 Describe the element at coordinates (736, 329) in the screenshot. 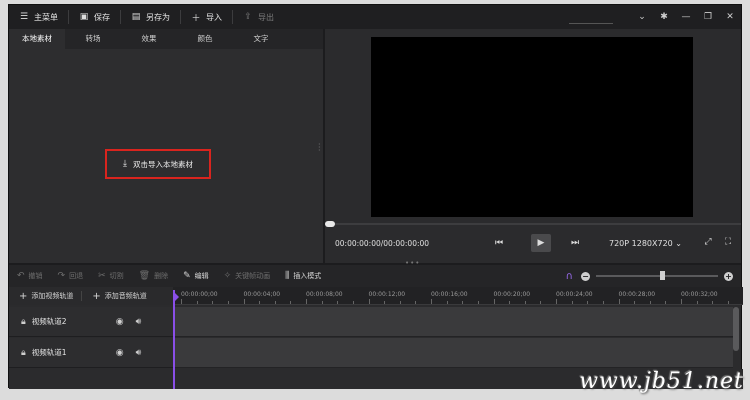

I see `timeline-scrollbar` at that location.